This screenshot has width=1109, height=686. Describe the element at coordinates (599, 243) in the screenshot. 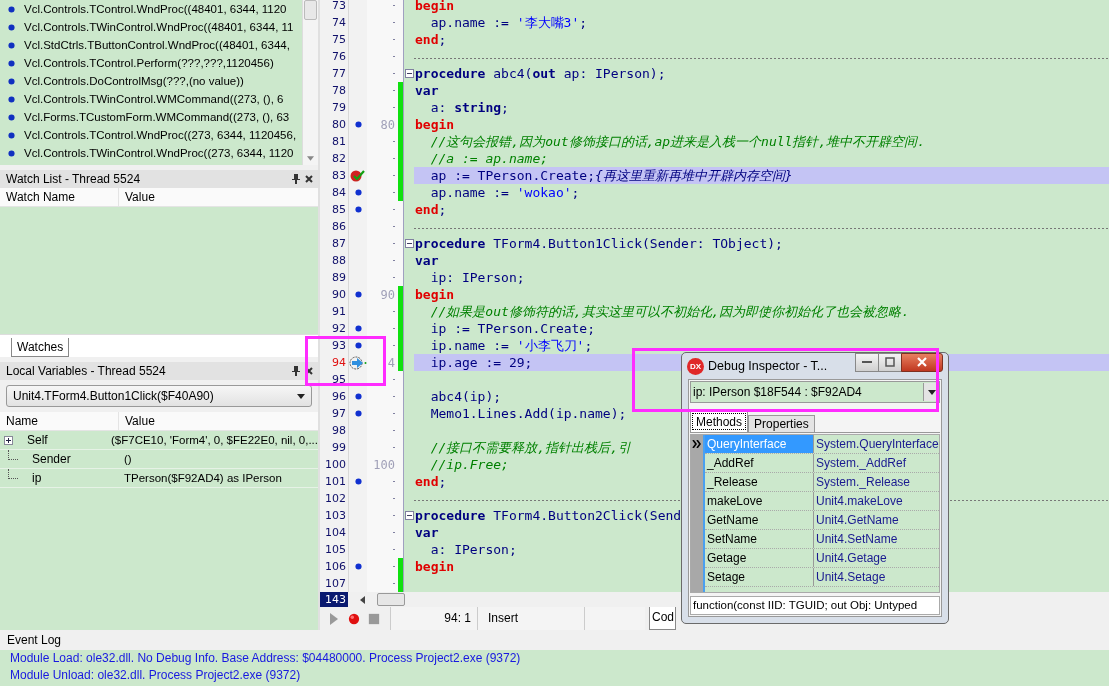

I see `code-line: procedure TForm4.Button1Click(Sender: TObject);` at that location.